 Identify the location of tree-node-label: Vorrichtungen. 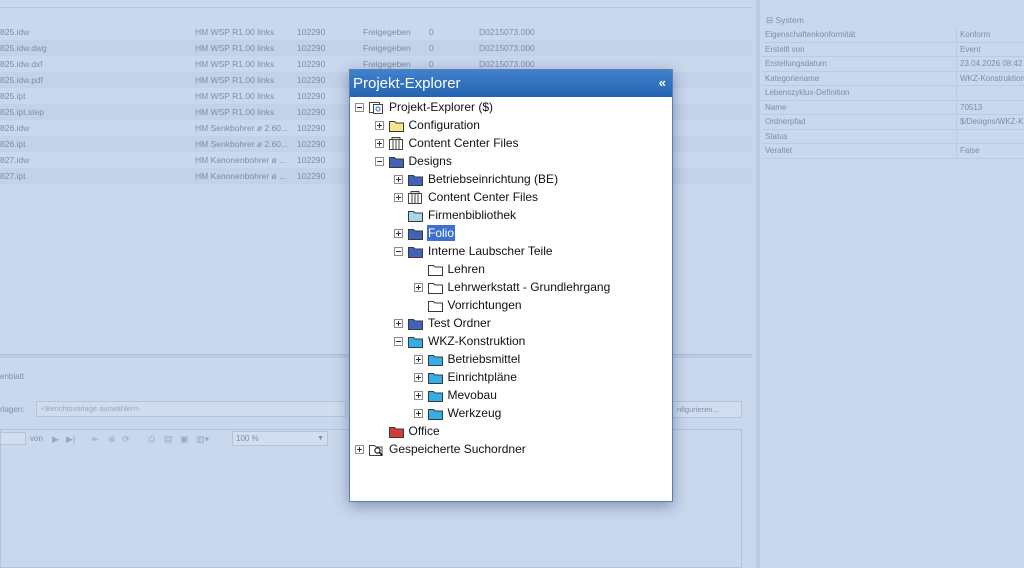
(484, 305).